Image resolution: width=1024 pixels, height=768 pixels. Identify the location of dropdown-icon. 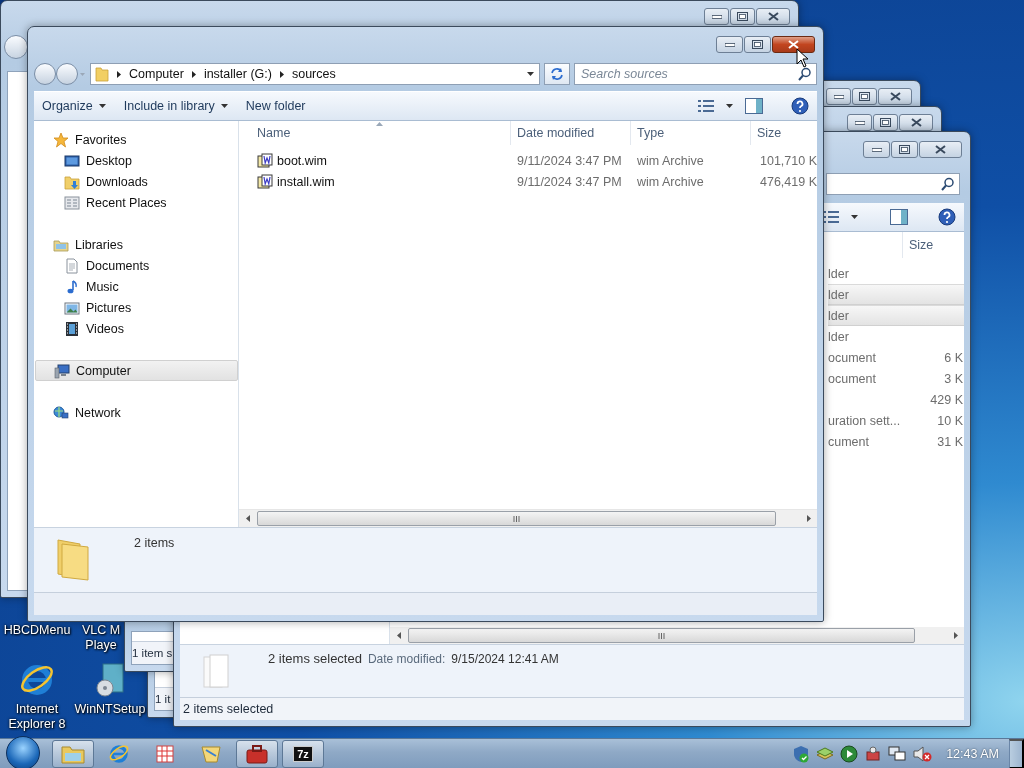
(530, 74).